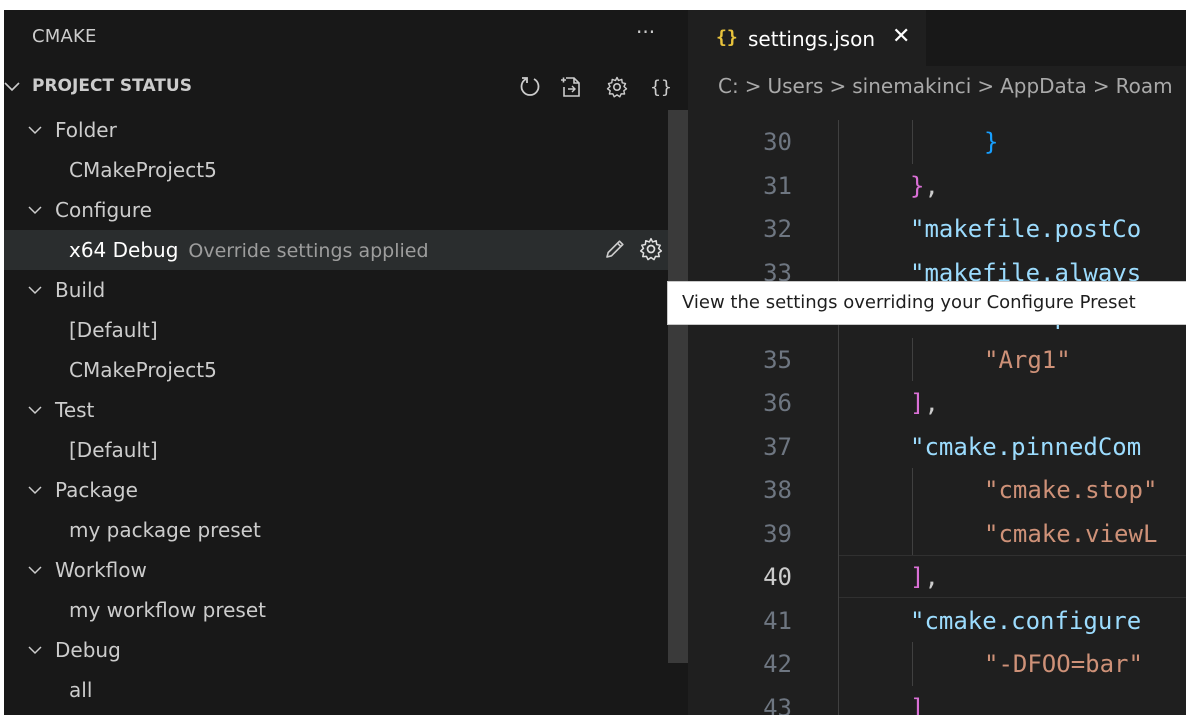 Image resolution: width=1189 pixels, height=718 pixels. Describe the element at coordinates (88, 650) in the screenshot. I see `tree-label: Debug` at that location.